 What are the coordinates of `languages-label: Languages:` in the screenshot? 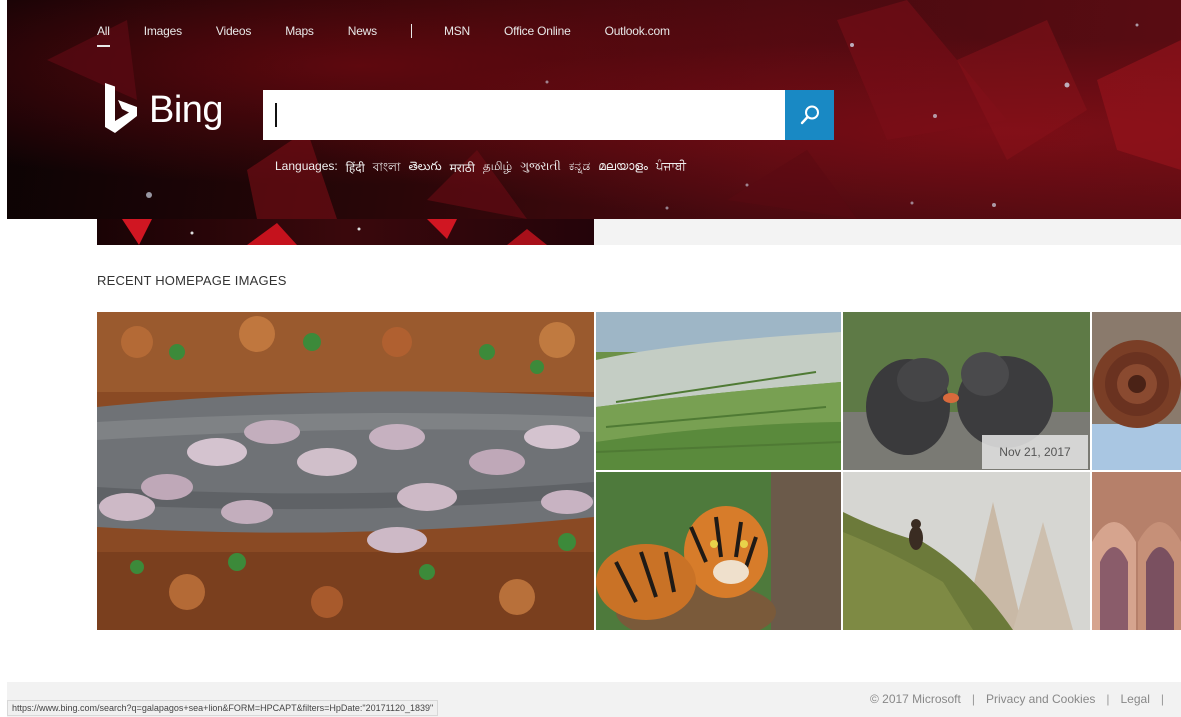 It's located at (306, 166).